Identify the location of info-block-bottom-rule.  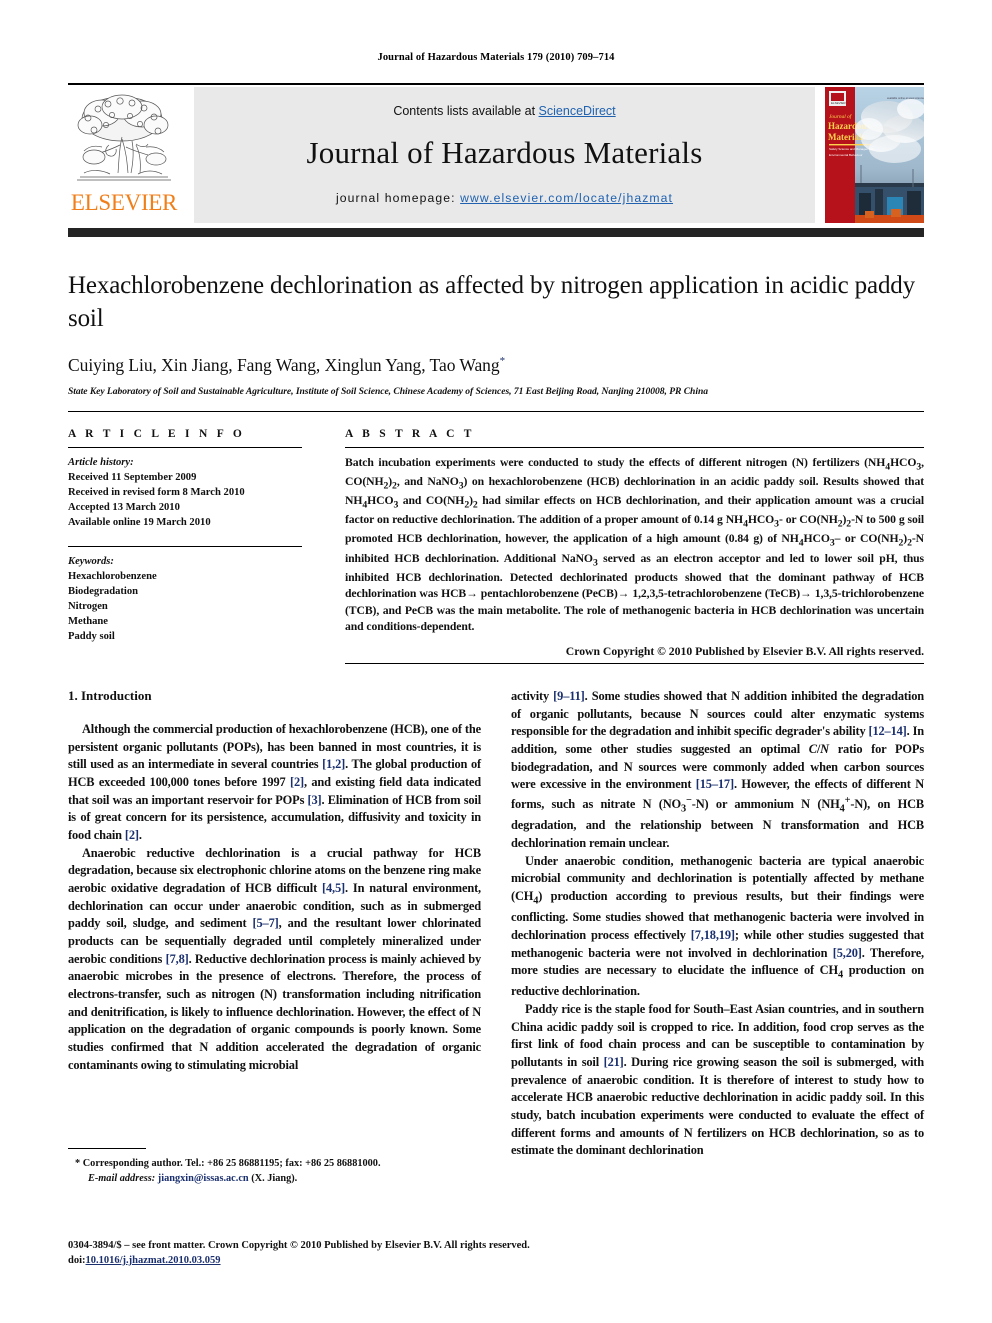
(634, 663).